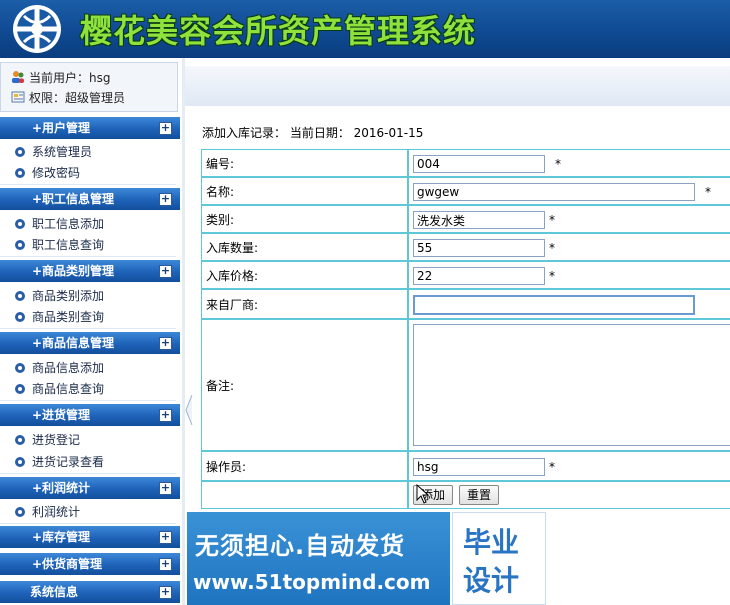  Describe the element at coordinates (88, 389) in the screenshot. I see `sidebar-item-product-query: 商品信息查询` at that location.